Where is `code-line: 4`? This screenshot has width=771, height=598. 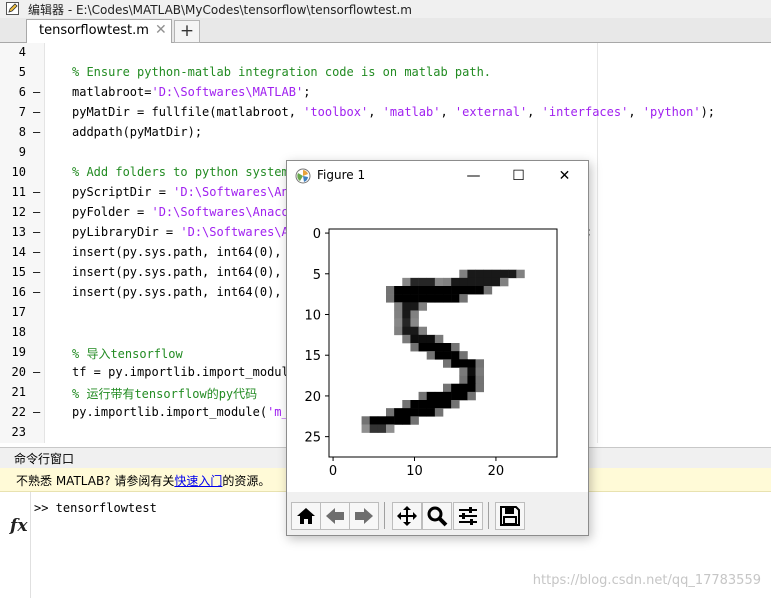
code-line: 4 is located at coordinates (385, 53).